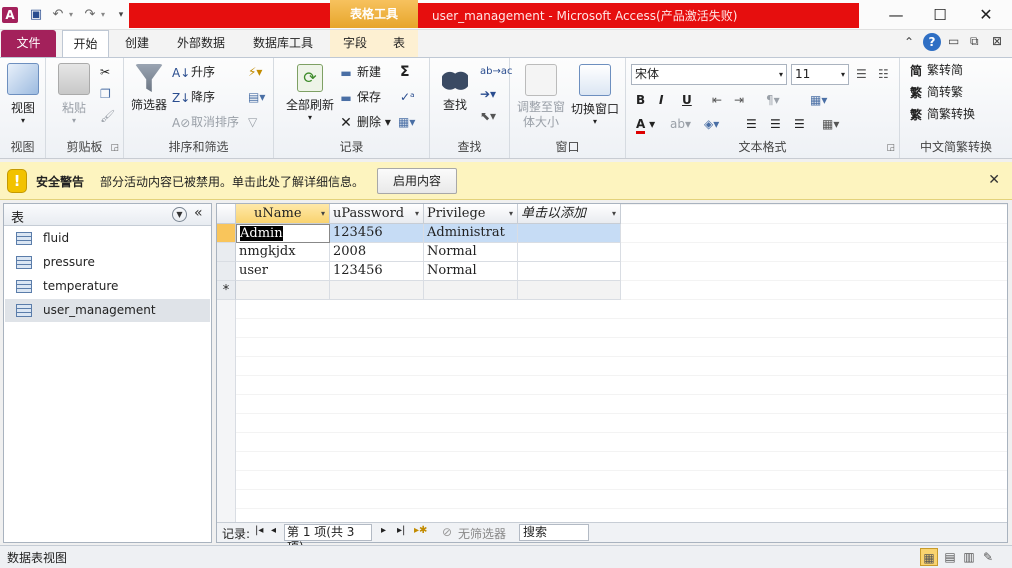  Describe the element at coordinates (383, 530) in the screenshot. I see `next-record-icon: ▸` at that location.